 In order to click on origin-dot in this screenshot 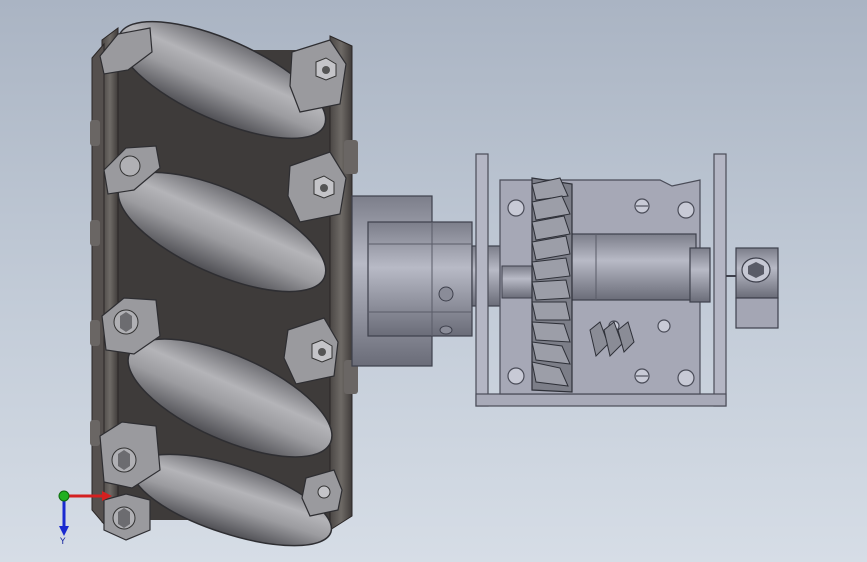, I will do `click(64, 496)`.